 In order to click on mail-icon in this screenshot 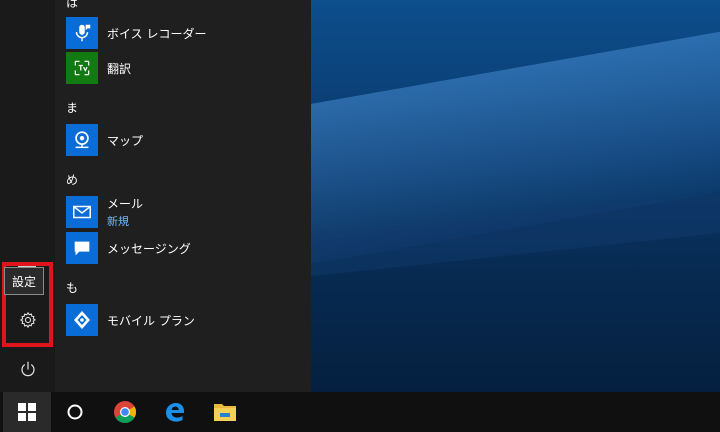, I will do `click(82, 212)`.